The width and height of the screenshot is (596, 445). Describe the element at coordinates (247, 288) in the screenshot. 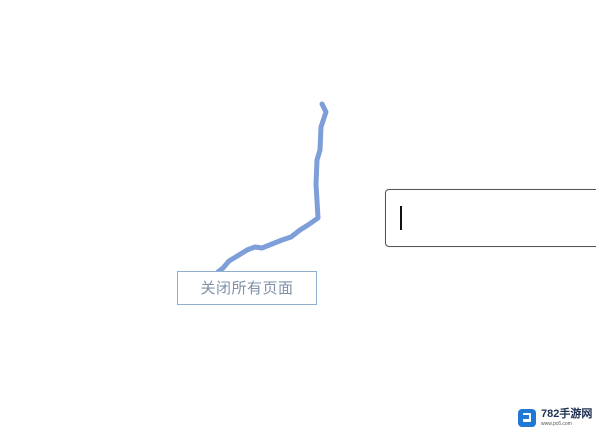

I see `close-all-pages-tooltip: 关闭所有页面` at that location.